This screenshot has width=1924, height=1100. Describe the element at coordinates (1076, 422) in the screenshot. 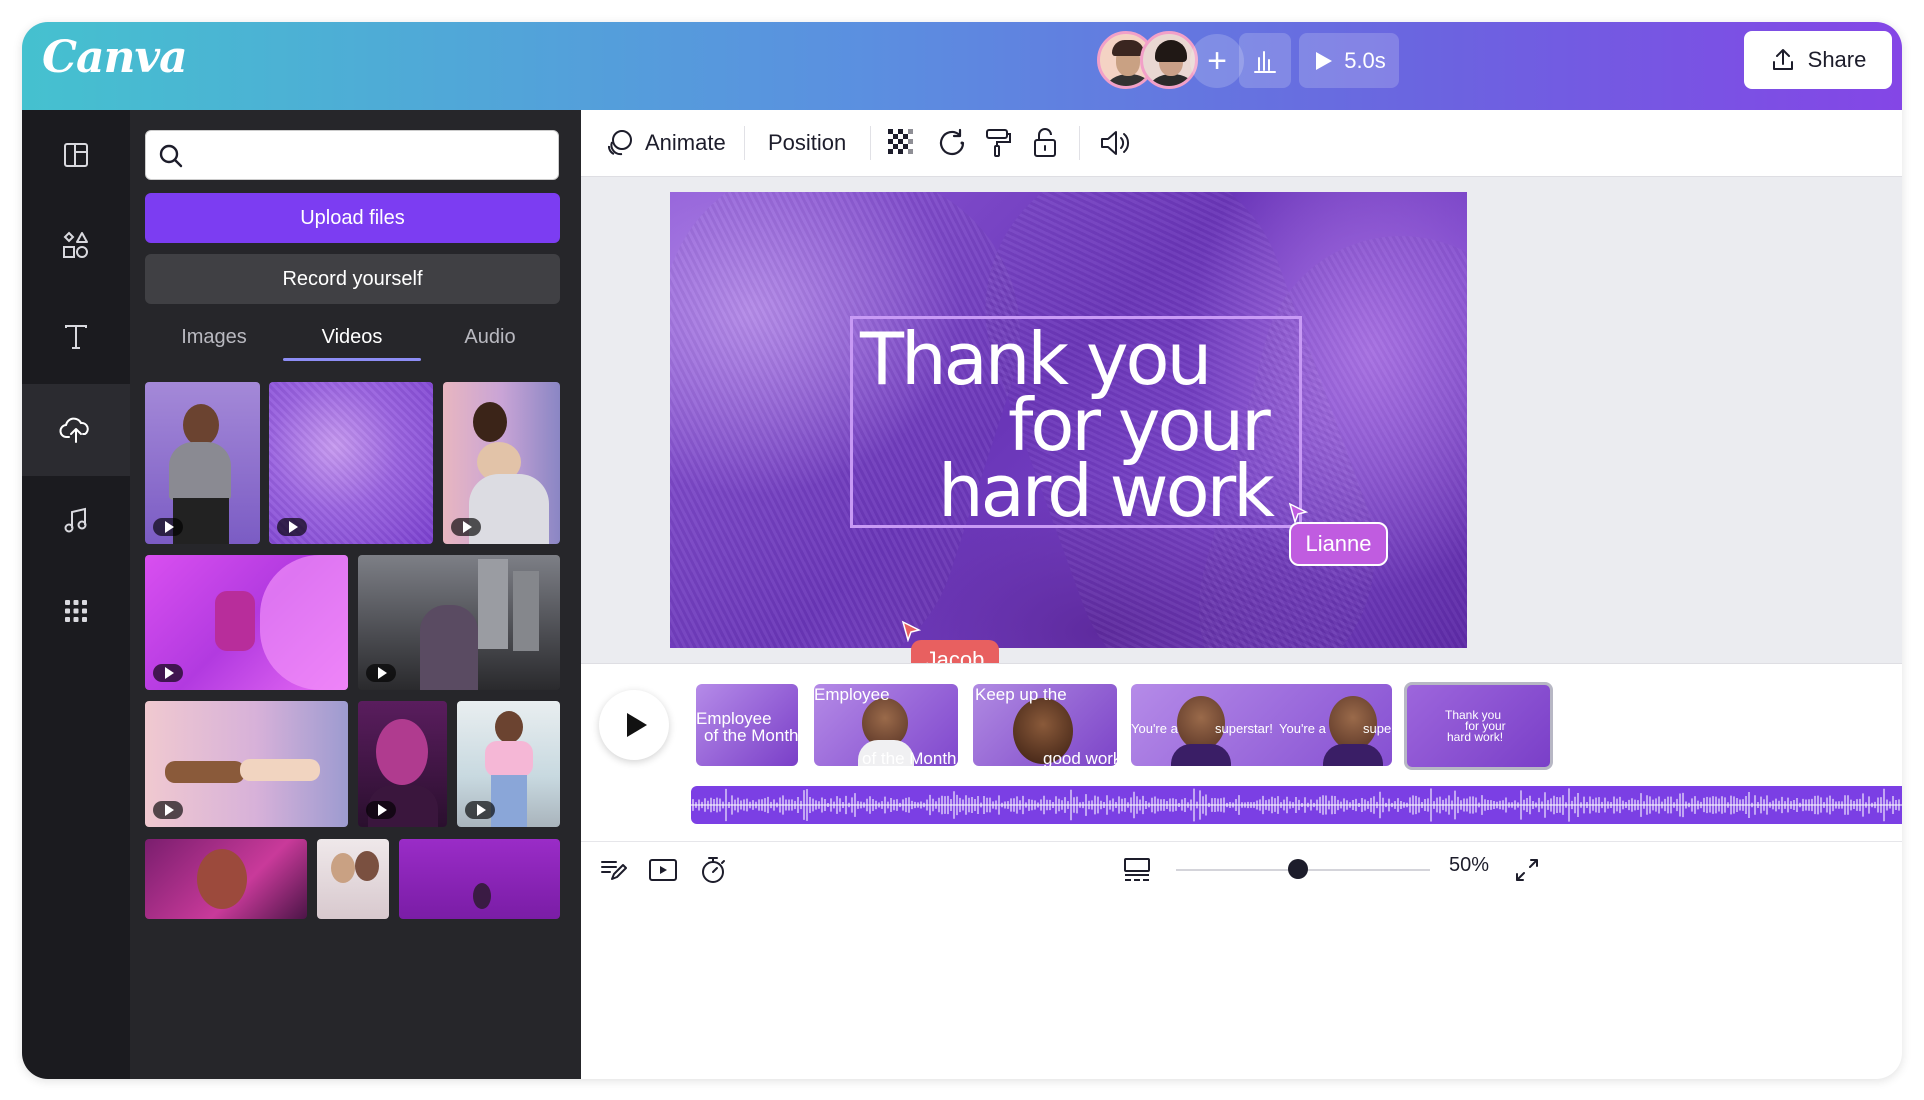

I see `text-selection-box` at that location.